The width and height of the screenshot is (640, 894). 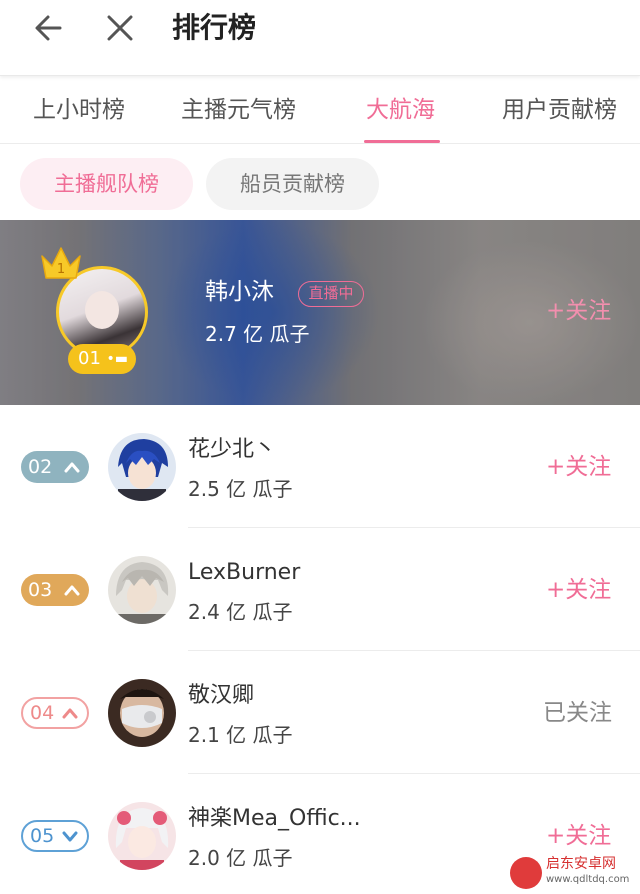 What do you see at coordinates (244, 573) in the screenshot?
I see `anchor-name: LexBurner` at bounding box center [244, 573].